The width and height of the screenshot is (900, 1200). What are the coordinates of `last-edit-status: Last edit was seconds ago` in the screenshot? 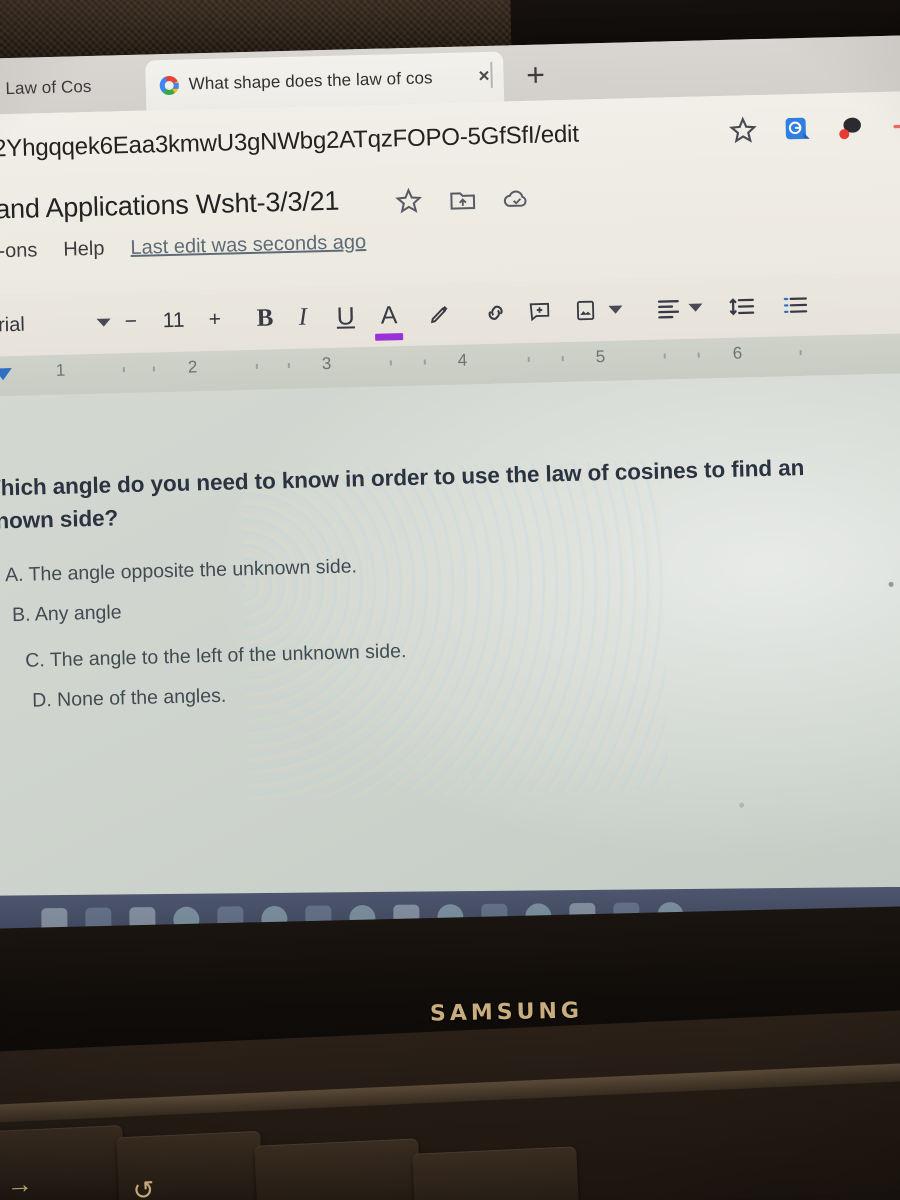 It's located at (248, 245).